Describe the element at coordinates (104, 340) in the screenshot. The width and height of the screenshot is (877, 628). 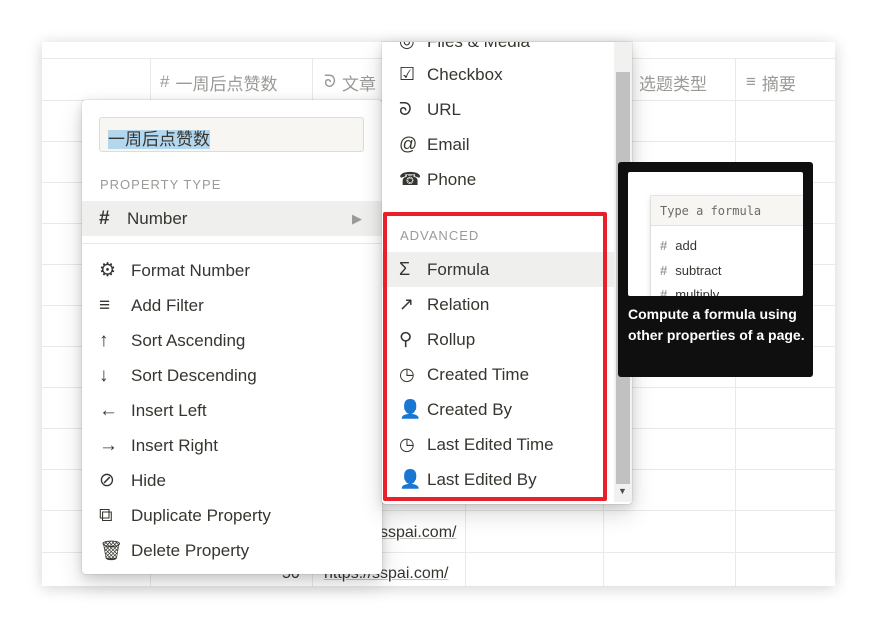
I see `arrow-up-icon: ↑` at that location.